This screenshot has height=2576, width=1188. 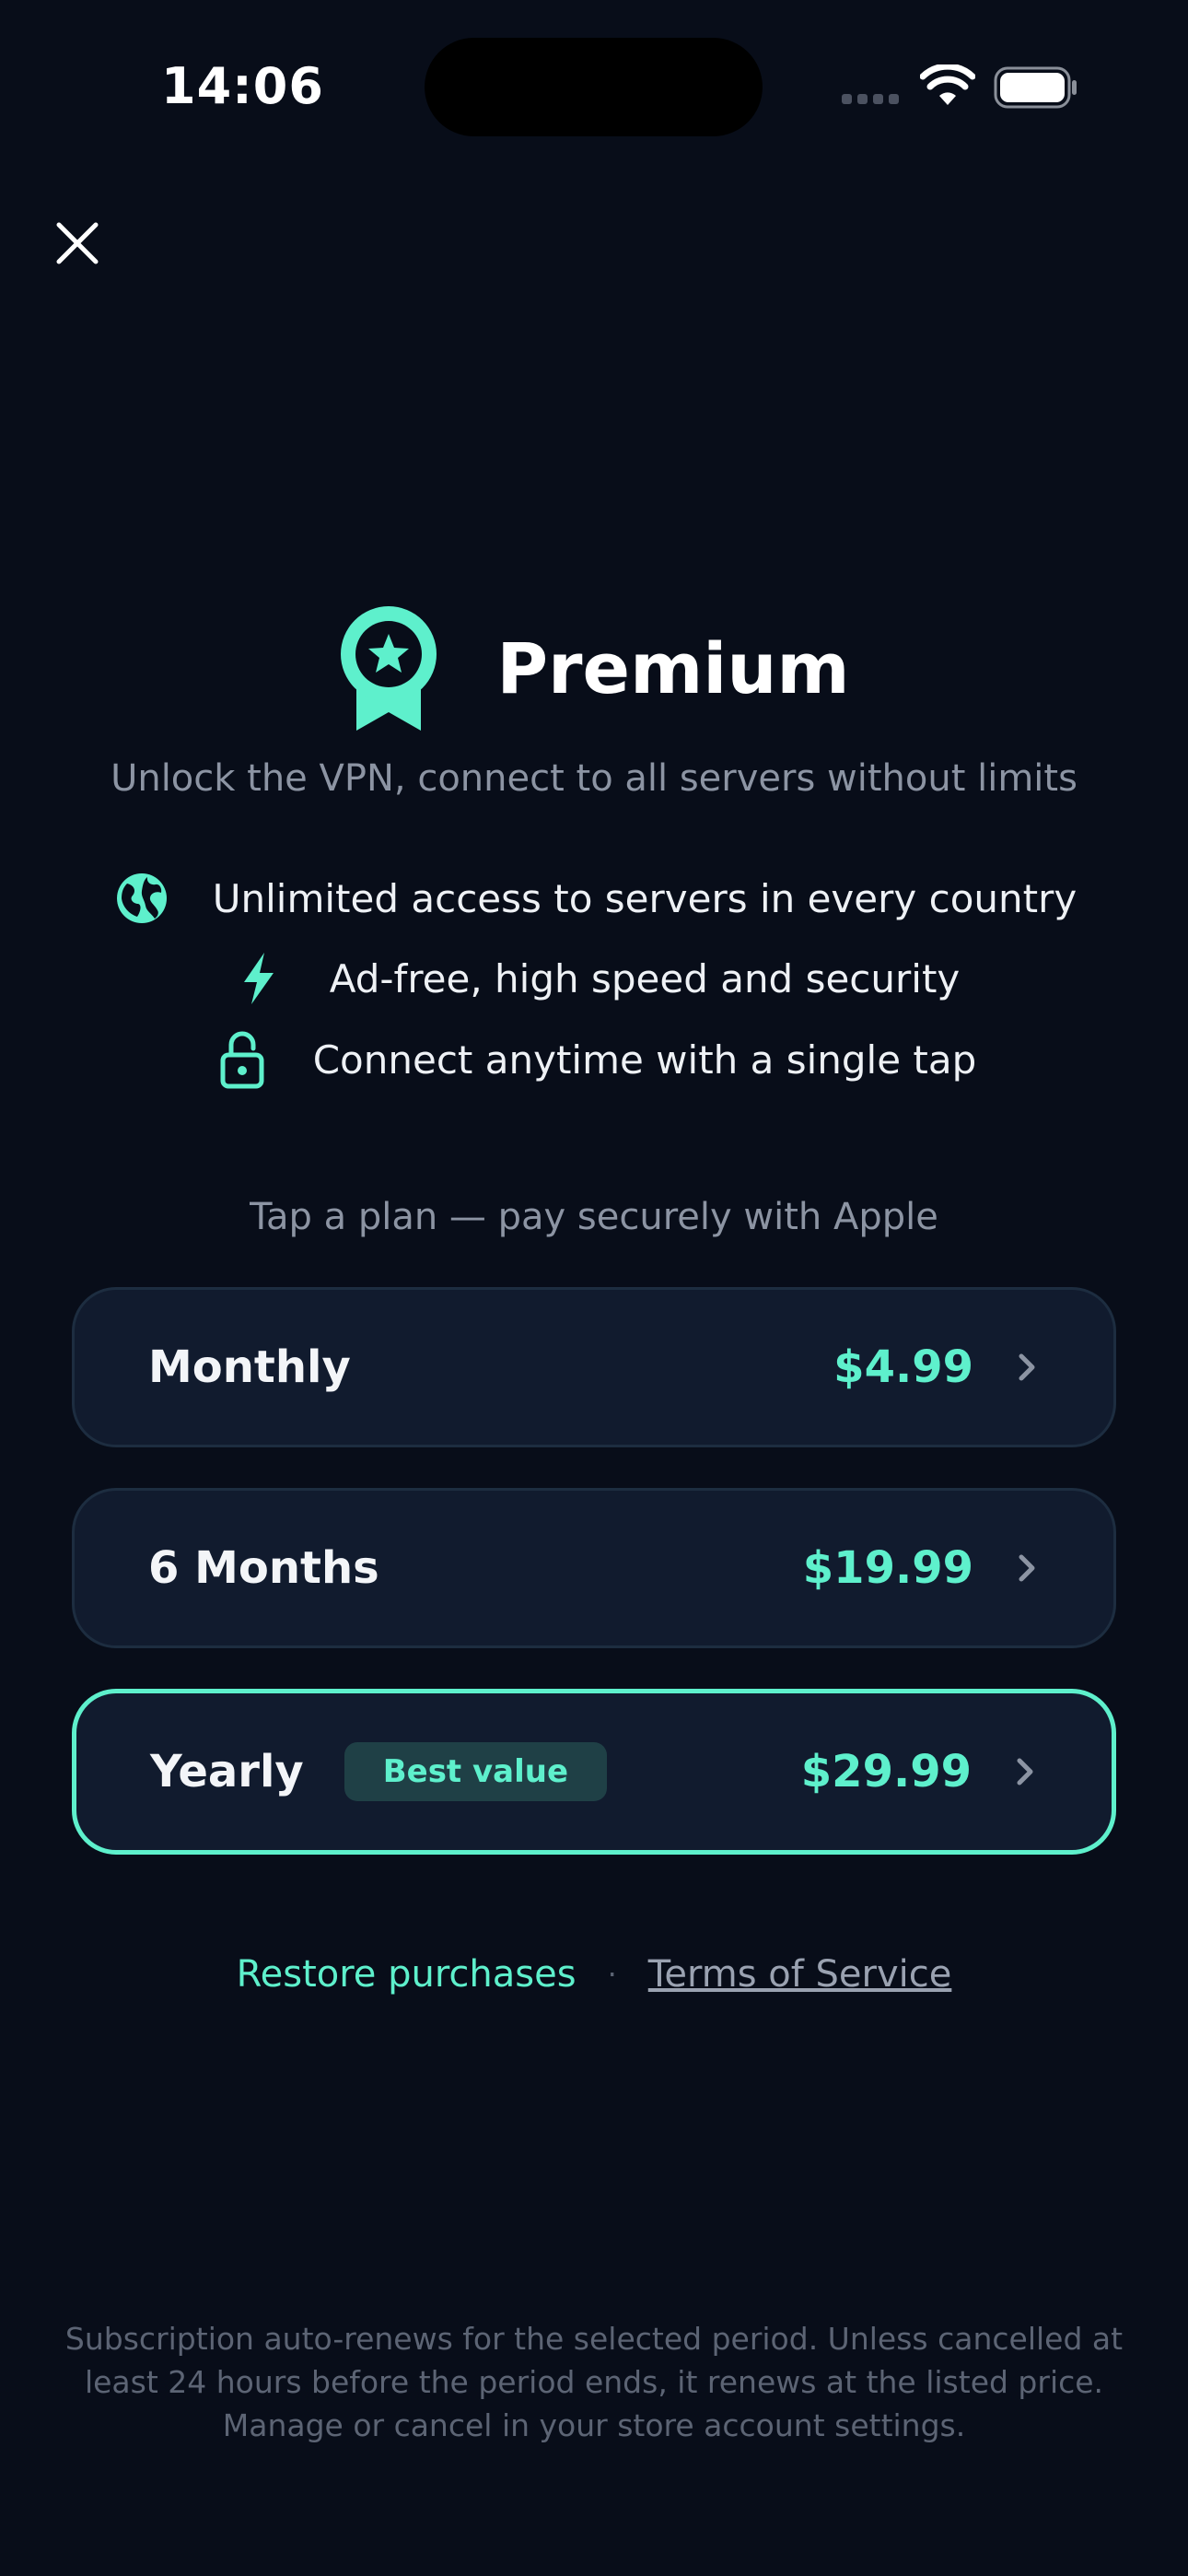 I want to click on plan-price: $29.99, so click(x=886, y=1771).